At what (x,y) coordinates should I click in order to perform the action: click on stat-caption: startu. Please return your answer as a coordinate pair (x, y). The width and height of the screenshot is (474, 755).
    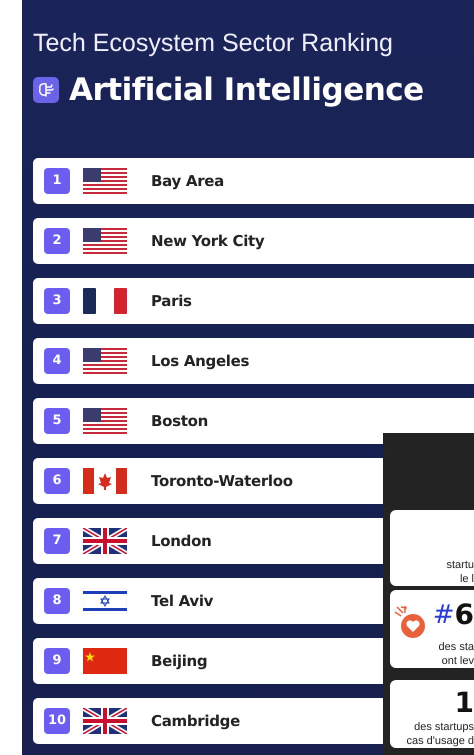
    Looking at the image, I should click on (459, 565).